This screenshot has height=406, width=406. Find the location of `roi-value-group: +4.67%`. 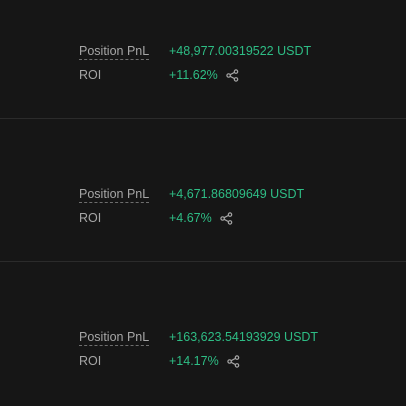

roi-value-group: +4.67% is located at coordinates (201, 218).